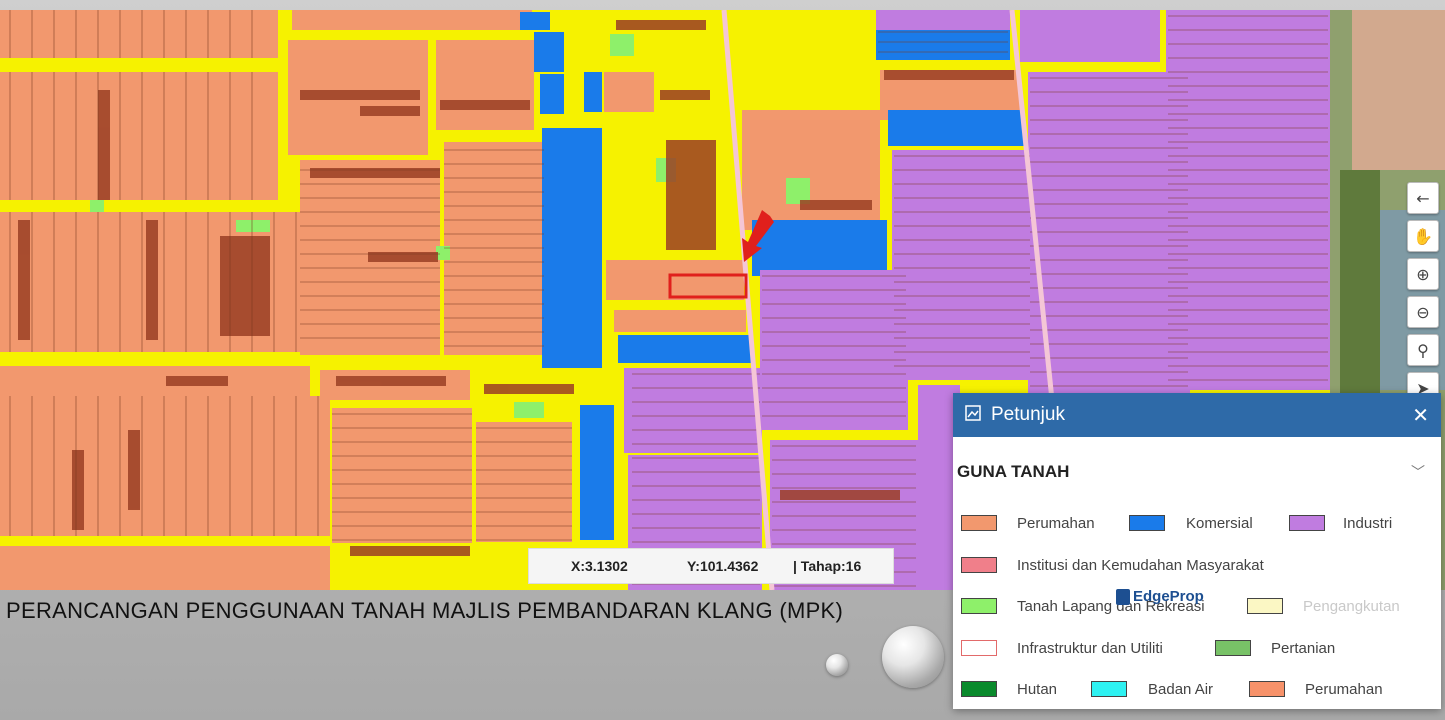 Image resolution: width=1445 pixels, height=720 pixels. I want to click on legend-title: Petunjuk, so click(1028, 414).